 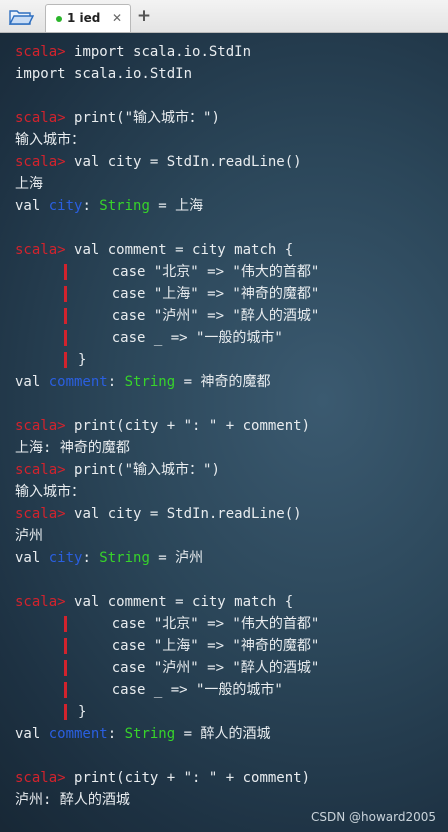 I want to click on tab-label: 1 ied, so click(x=84, y=18).